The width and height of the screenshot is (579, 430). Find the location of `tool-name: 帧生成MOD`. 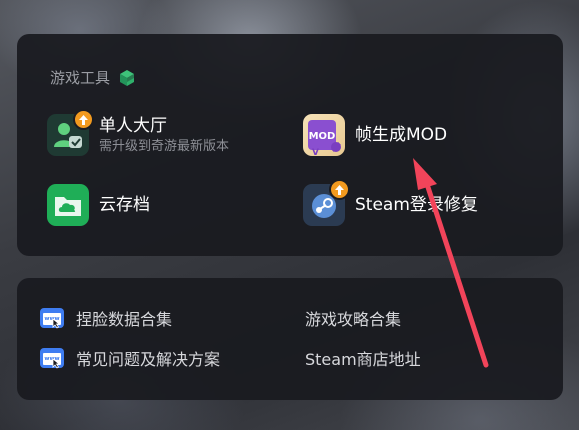

tool-name: 帧生成MOD is located at coordinates (401, 135).